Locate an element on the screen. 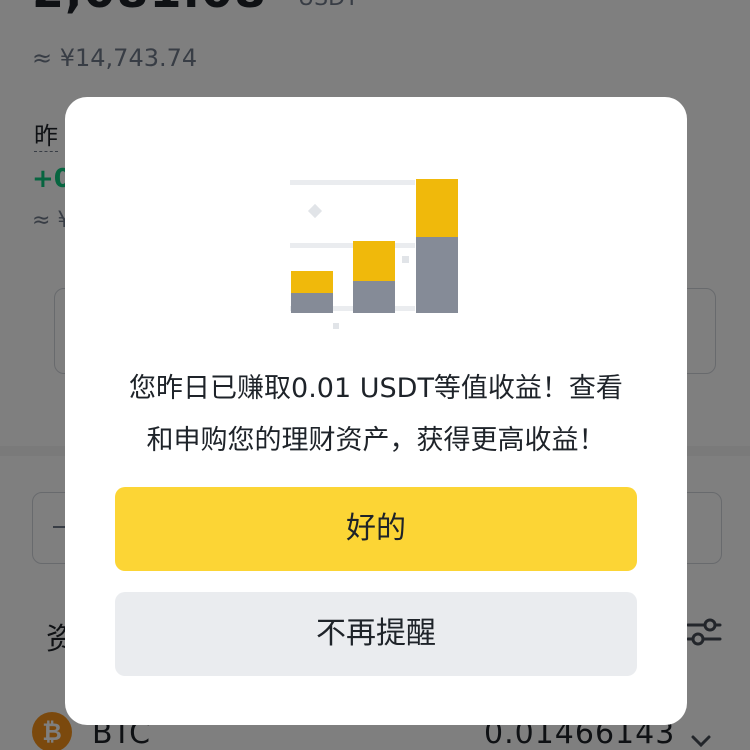  ok-button: 好的 is located at coordinates (376, 529).